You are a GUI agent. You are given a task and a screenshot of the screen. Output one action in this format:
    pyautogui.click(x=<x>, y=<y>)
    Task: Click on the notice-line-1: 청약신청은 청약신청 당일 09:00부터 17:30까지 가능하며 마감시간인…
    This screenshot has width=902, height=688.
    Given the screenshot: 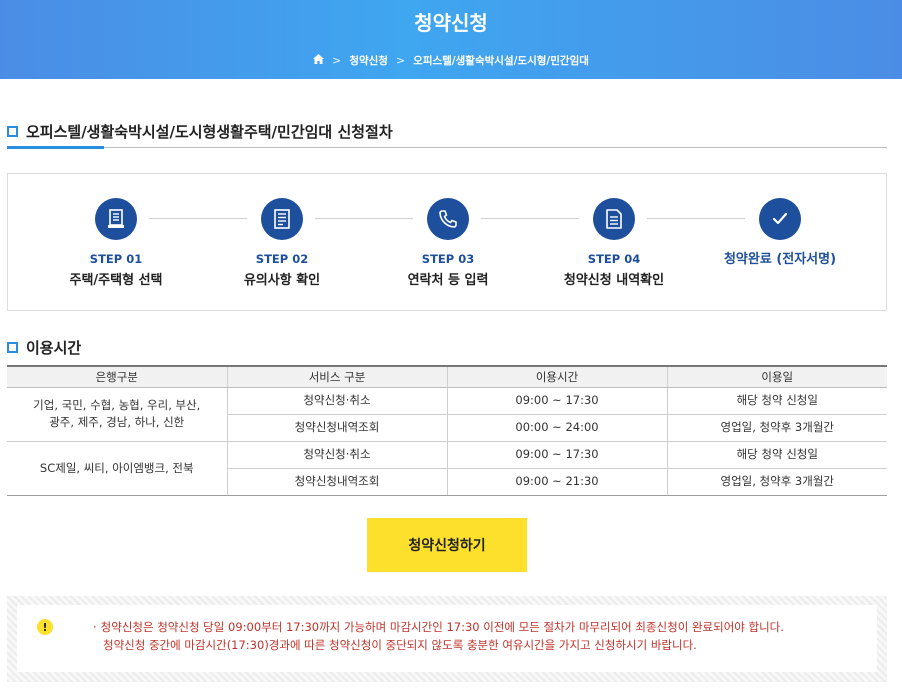 What is the action you would take?
    pyautogui.click(x=442, y=627)
    